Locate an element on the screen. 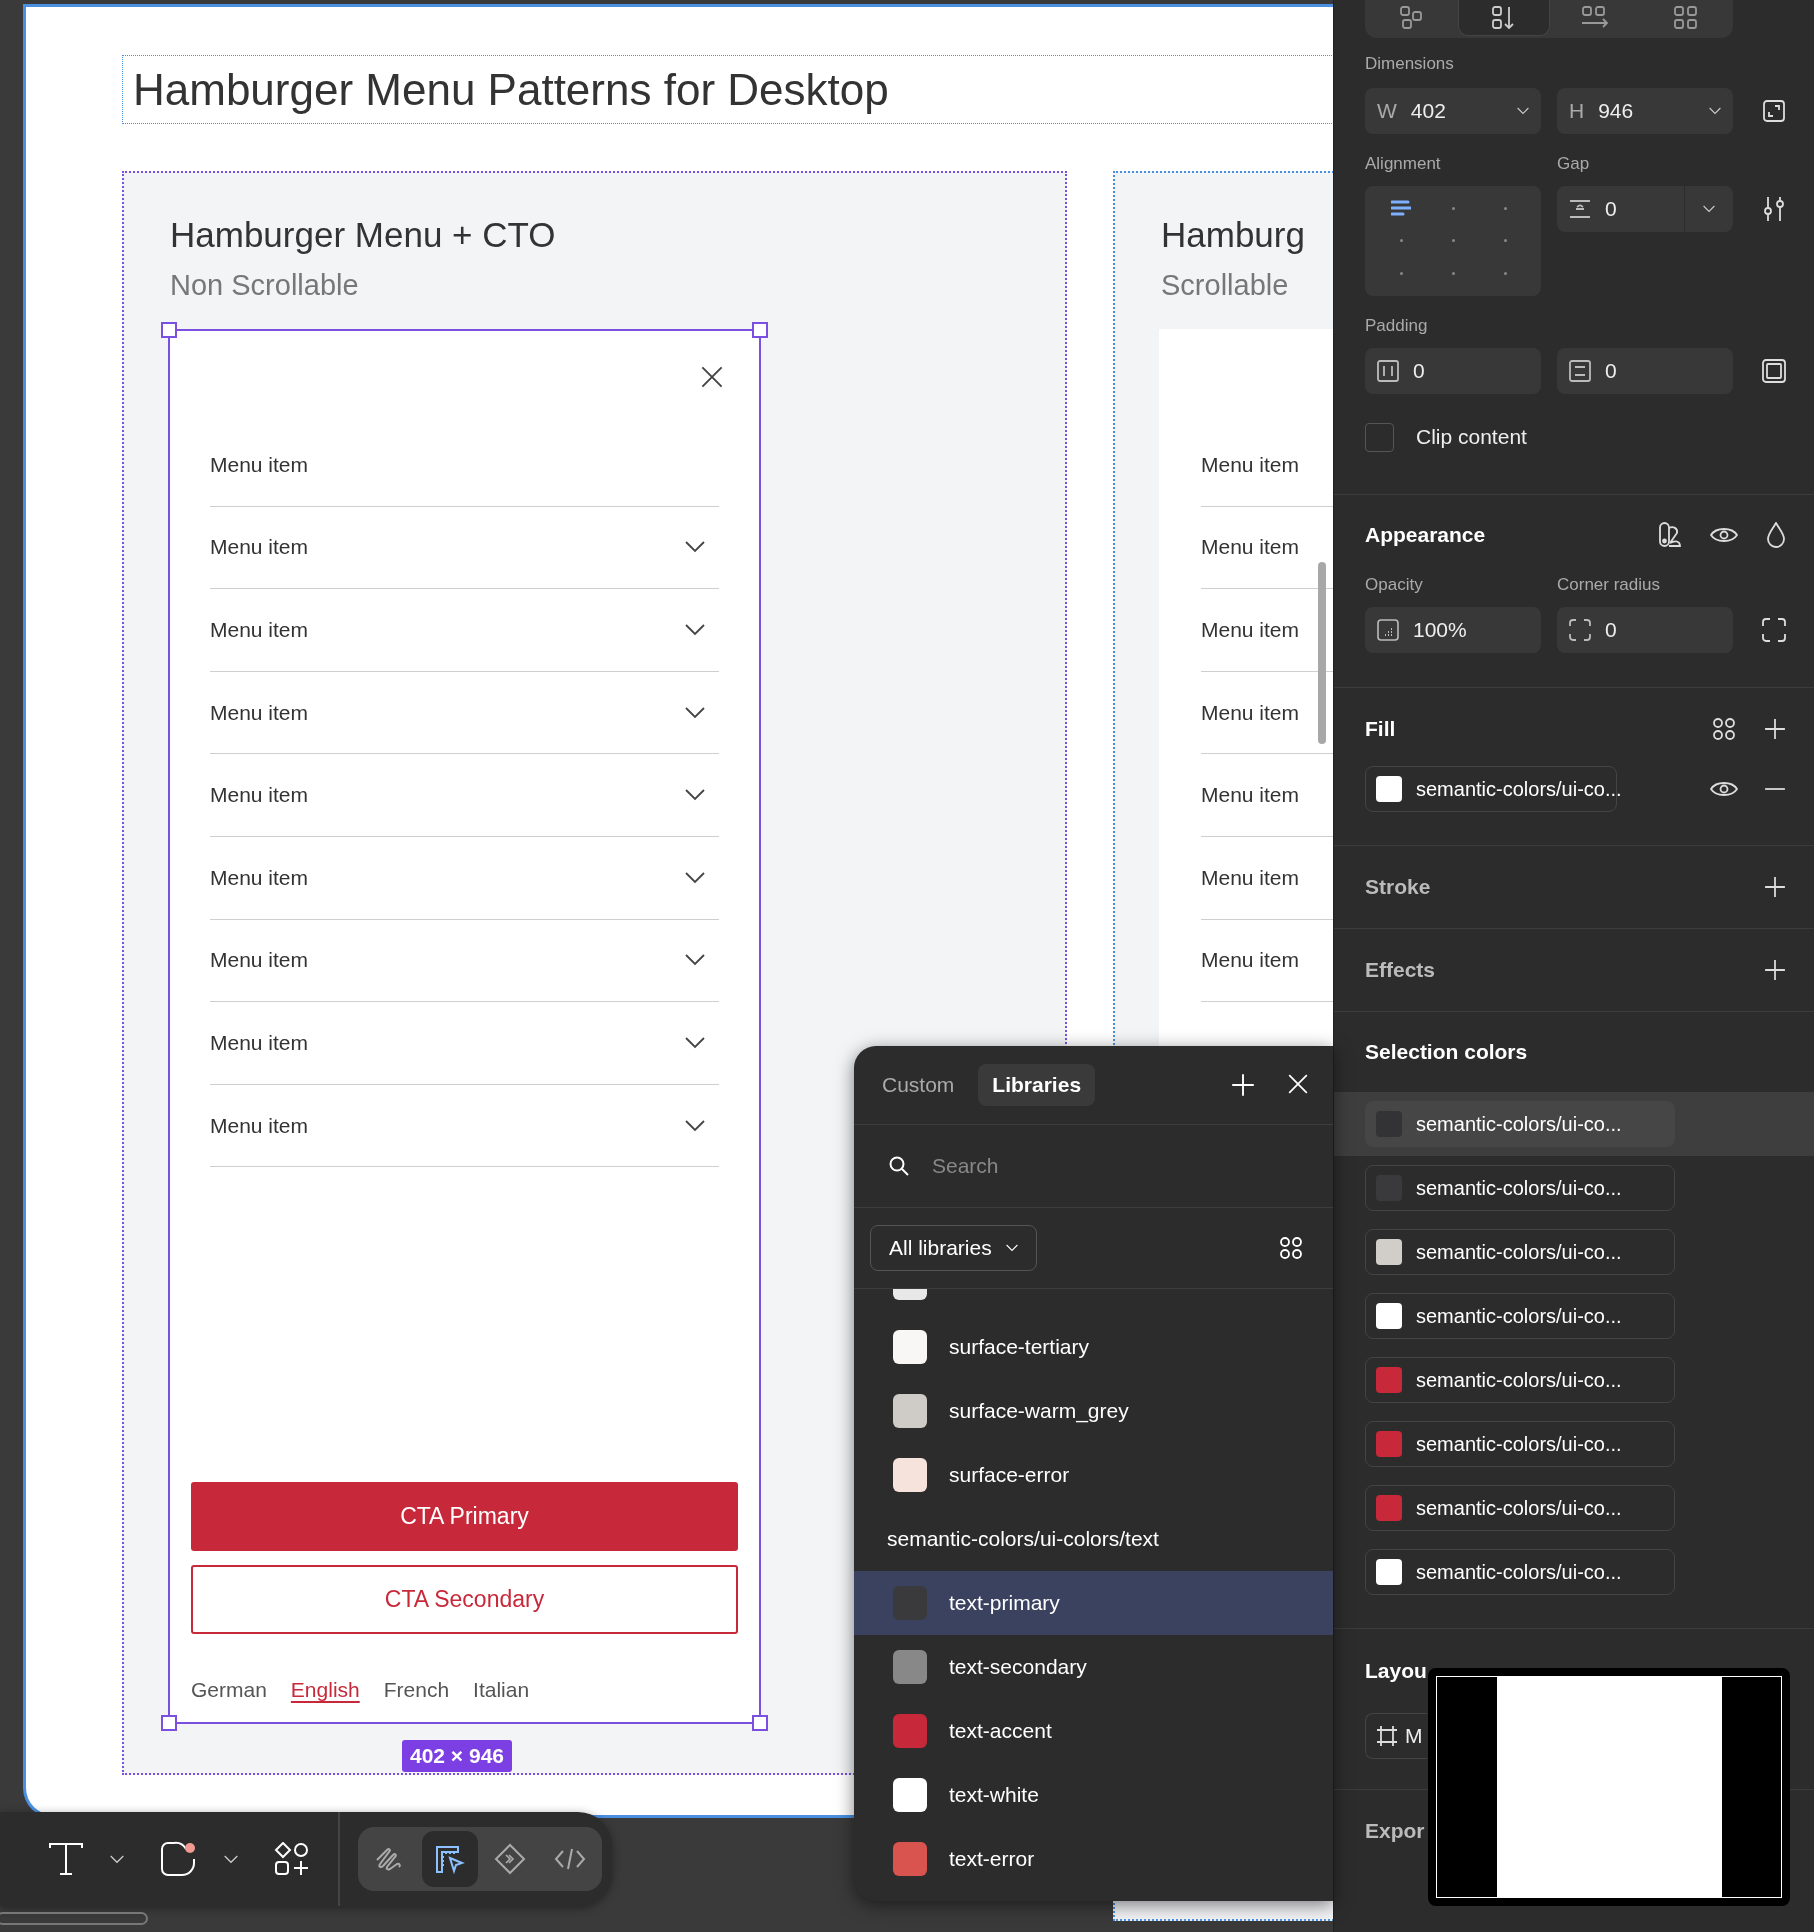 The image size is (1814, 1932). variable-mode-icon is located at coordinates (1670, 535).